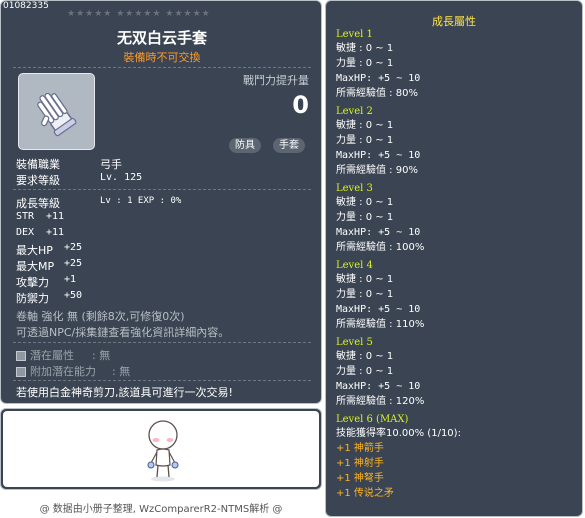 This screenshot has height=518, width=585. What do you see at coordinates (32, 282) in the screenshot?
I see `stat-label: 攻擊力` at bounding box center [32, 282].